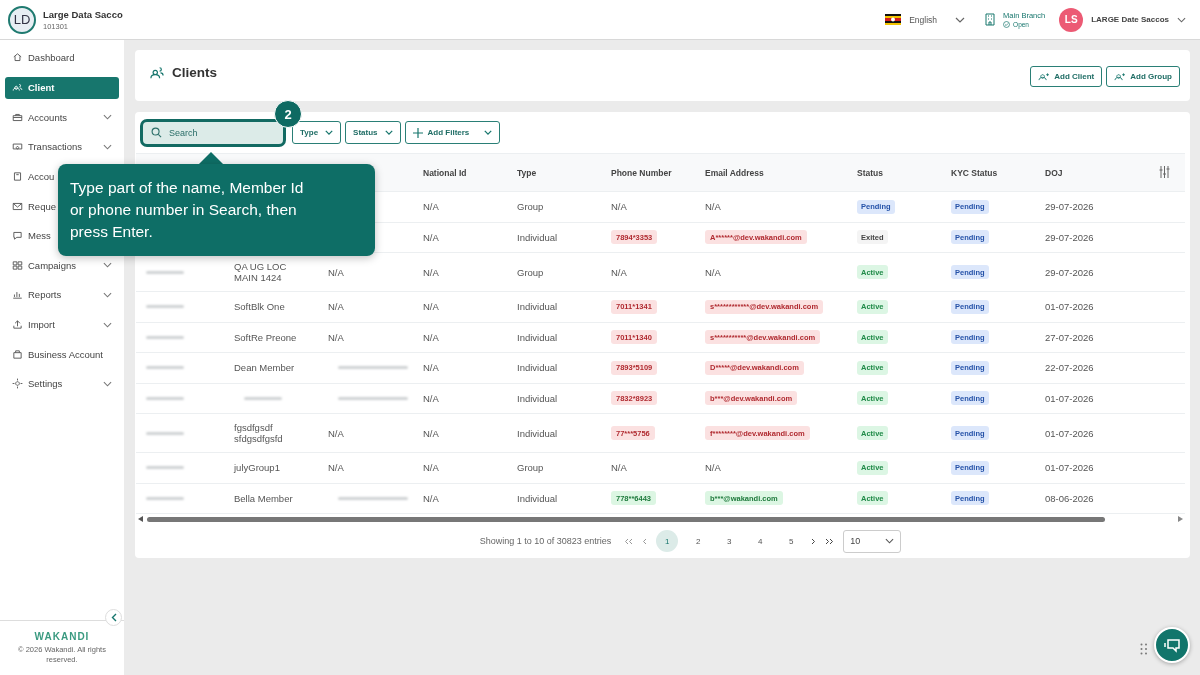 This screenshot has width=1200, height=675. What do you see at coordinates (259, 433) in the screenshot?
I see `table-cell-text: fgsdfgsdf sfdgsdfgsfd` at bounding box center [259, 433].